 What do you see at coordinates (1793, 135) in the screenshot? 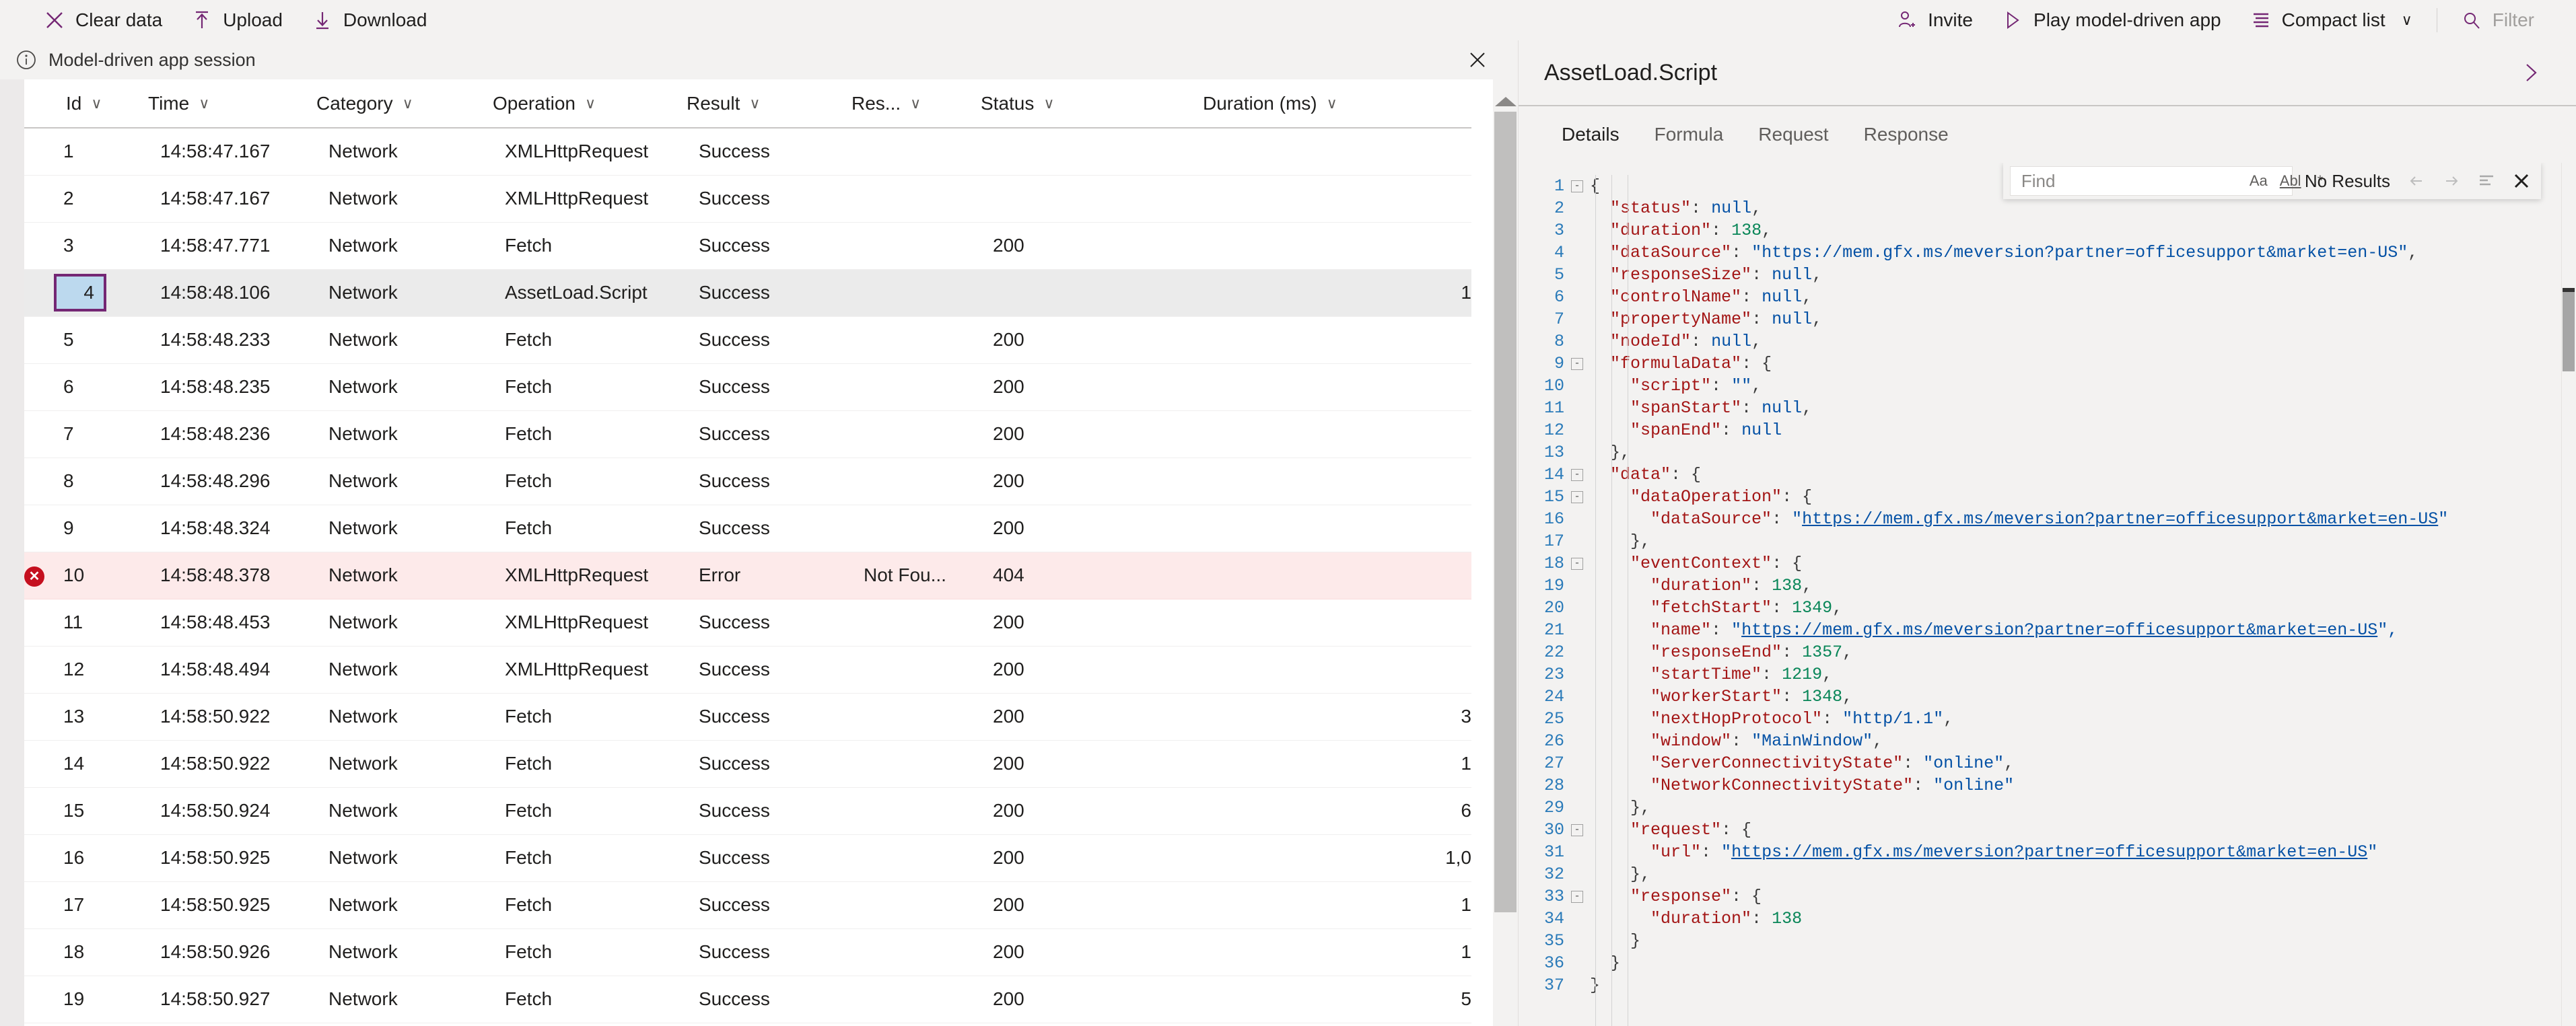
I see `tab-request: Request` at bounding box center [1793, 135].